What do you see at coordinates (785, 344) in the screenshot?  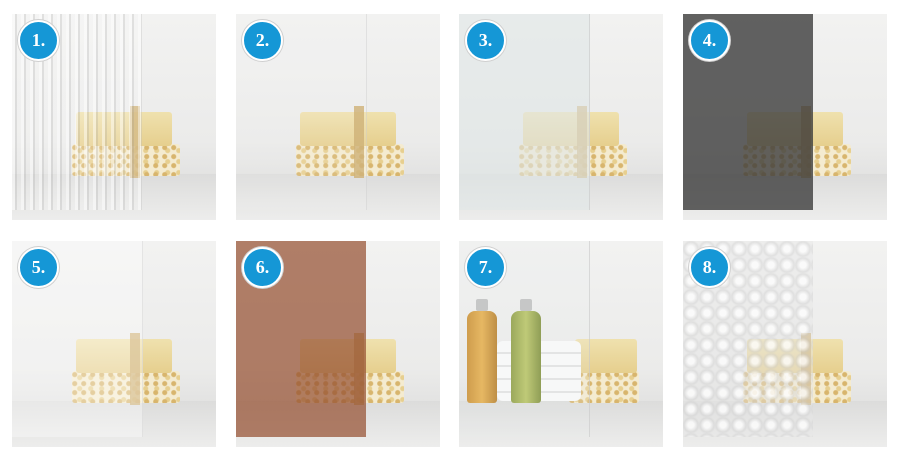 I see `glass-sample-tile-8: 8.` at bounding box center [785, 344].